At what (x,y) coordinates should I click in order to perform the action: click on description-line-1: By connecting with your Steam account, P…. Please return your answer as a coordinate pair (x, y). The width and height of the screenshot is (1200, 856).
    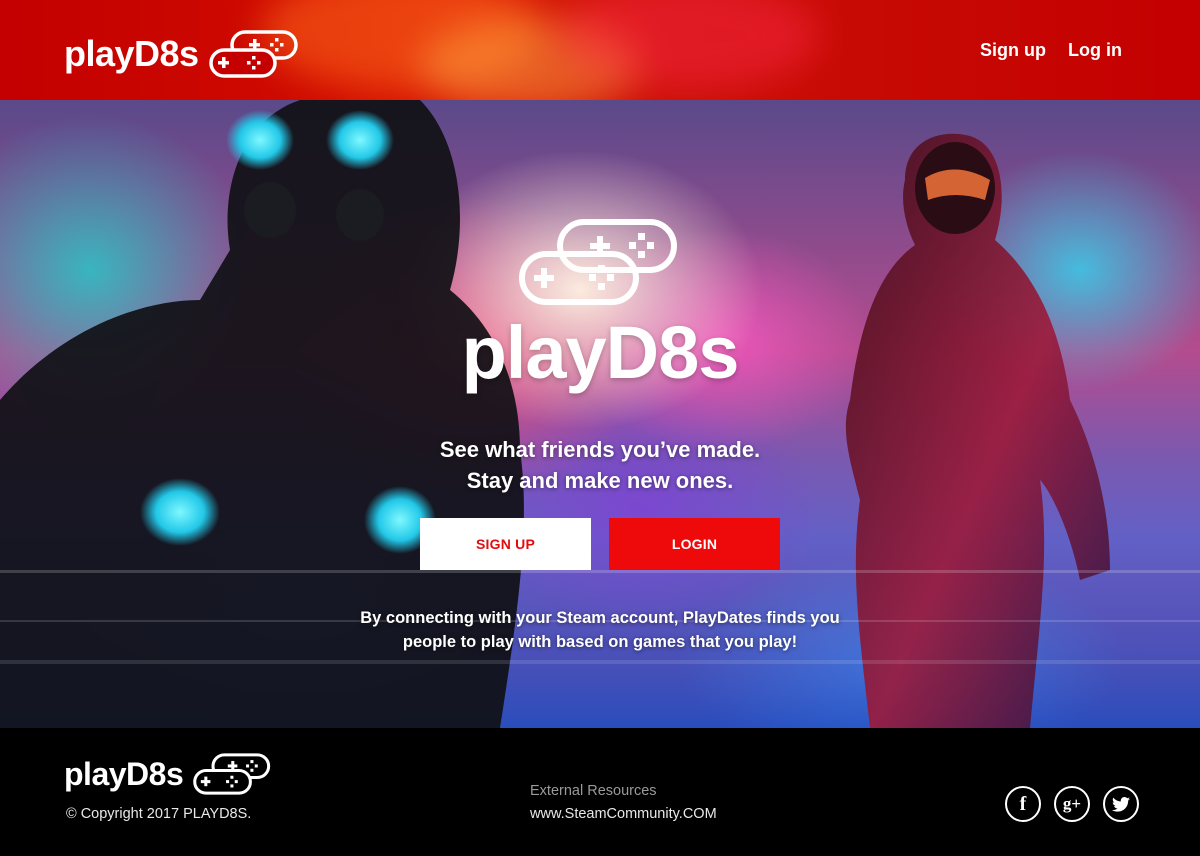
    Looking at the image, I should click on (600, 618).